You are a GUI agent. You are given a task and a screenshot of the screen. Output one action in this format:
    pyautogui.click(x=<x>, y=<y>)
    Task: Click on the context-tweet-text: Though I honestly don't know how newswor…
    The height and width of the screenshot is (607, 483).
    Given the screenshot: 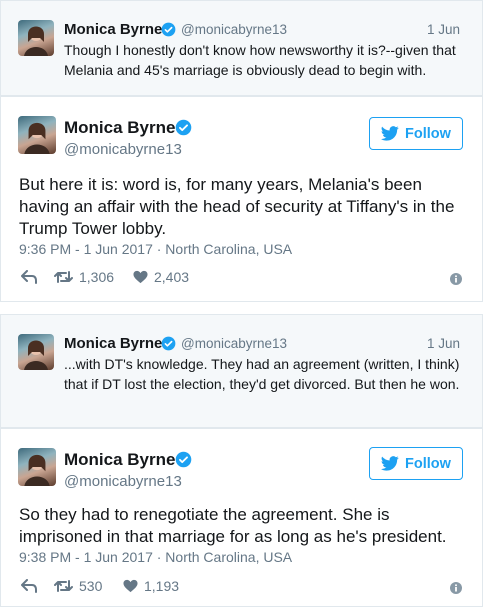 What is the action you would take?
    pyautogui.click(x=260, y=60)
    